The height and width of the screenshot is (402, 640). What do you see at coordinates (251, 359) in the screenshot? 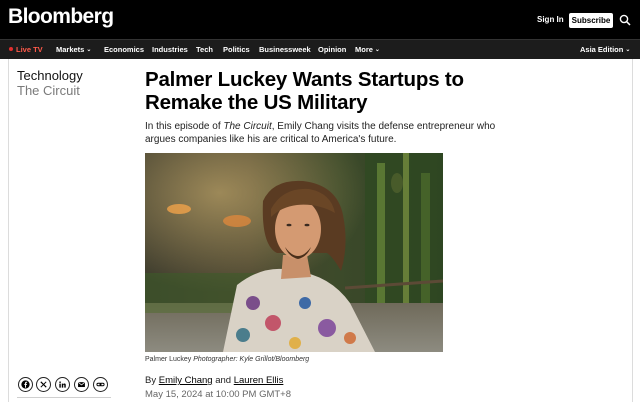
I see `caption-credit: Photographer: Kyle Grillot/Bloomberg` at bounding box center [251, 359].